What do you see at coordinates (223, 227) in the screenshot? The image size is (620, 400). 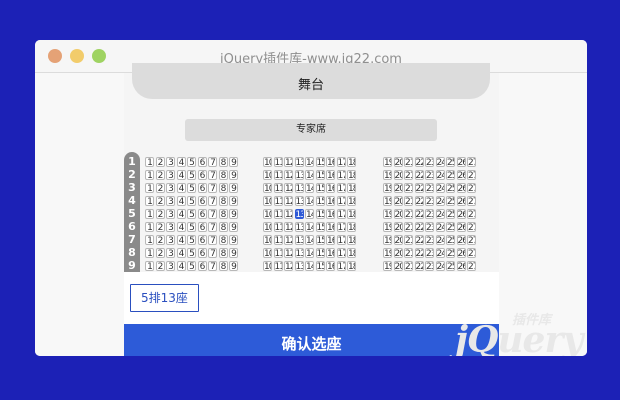 I see `seat: 8` at bounding box center [223, 227].